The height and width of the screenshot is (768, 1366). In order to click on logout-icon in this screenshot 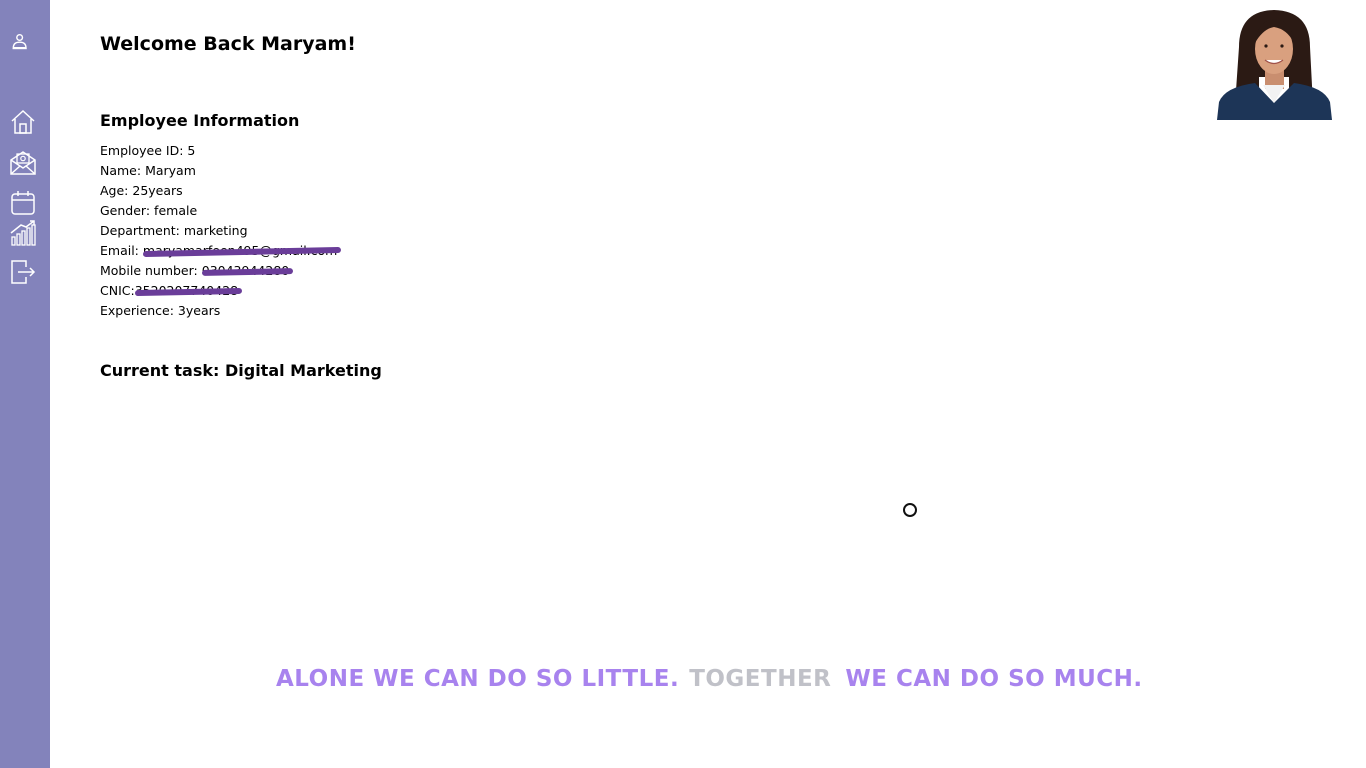, I will do `click(23, 272)`.